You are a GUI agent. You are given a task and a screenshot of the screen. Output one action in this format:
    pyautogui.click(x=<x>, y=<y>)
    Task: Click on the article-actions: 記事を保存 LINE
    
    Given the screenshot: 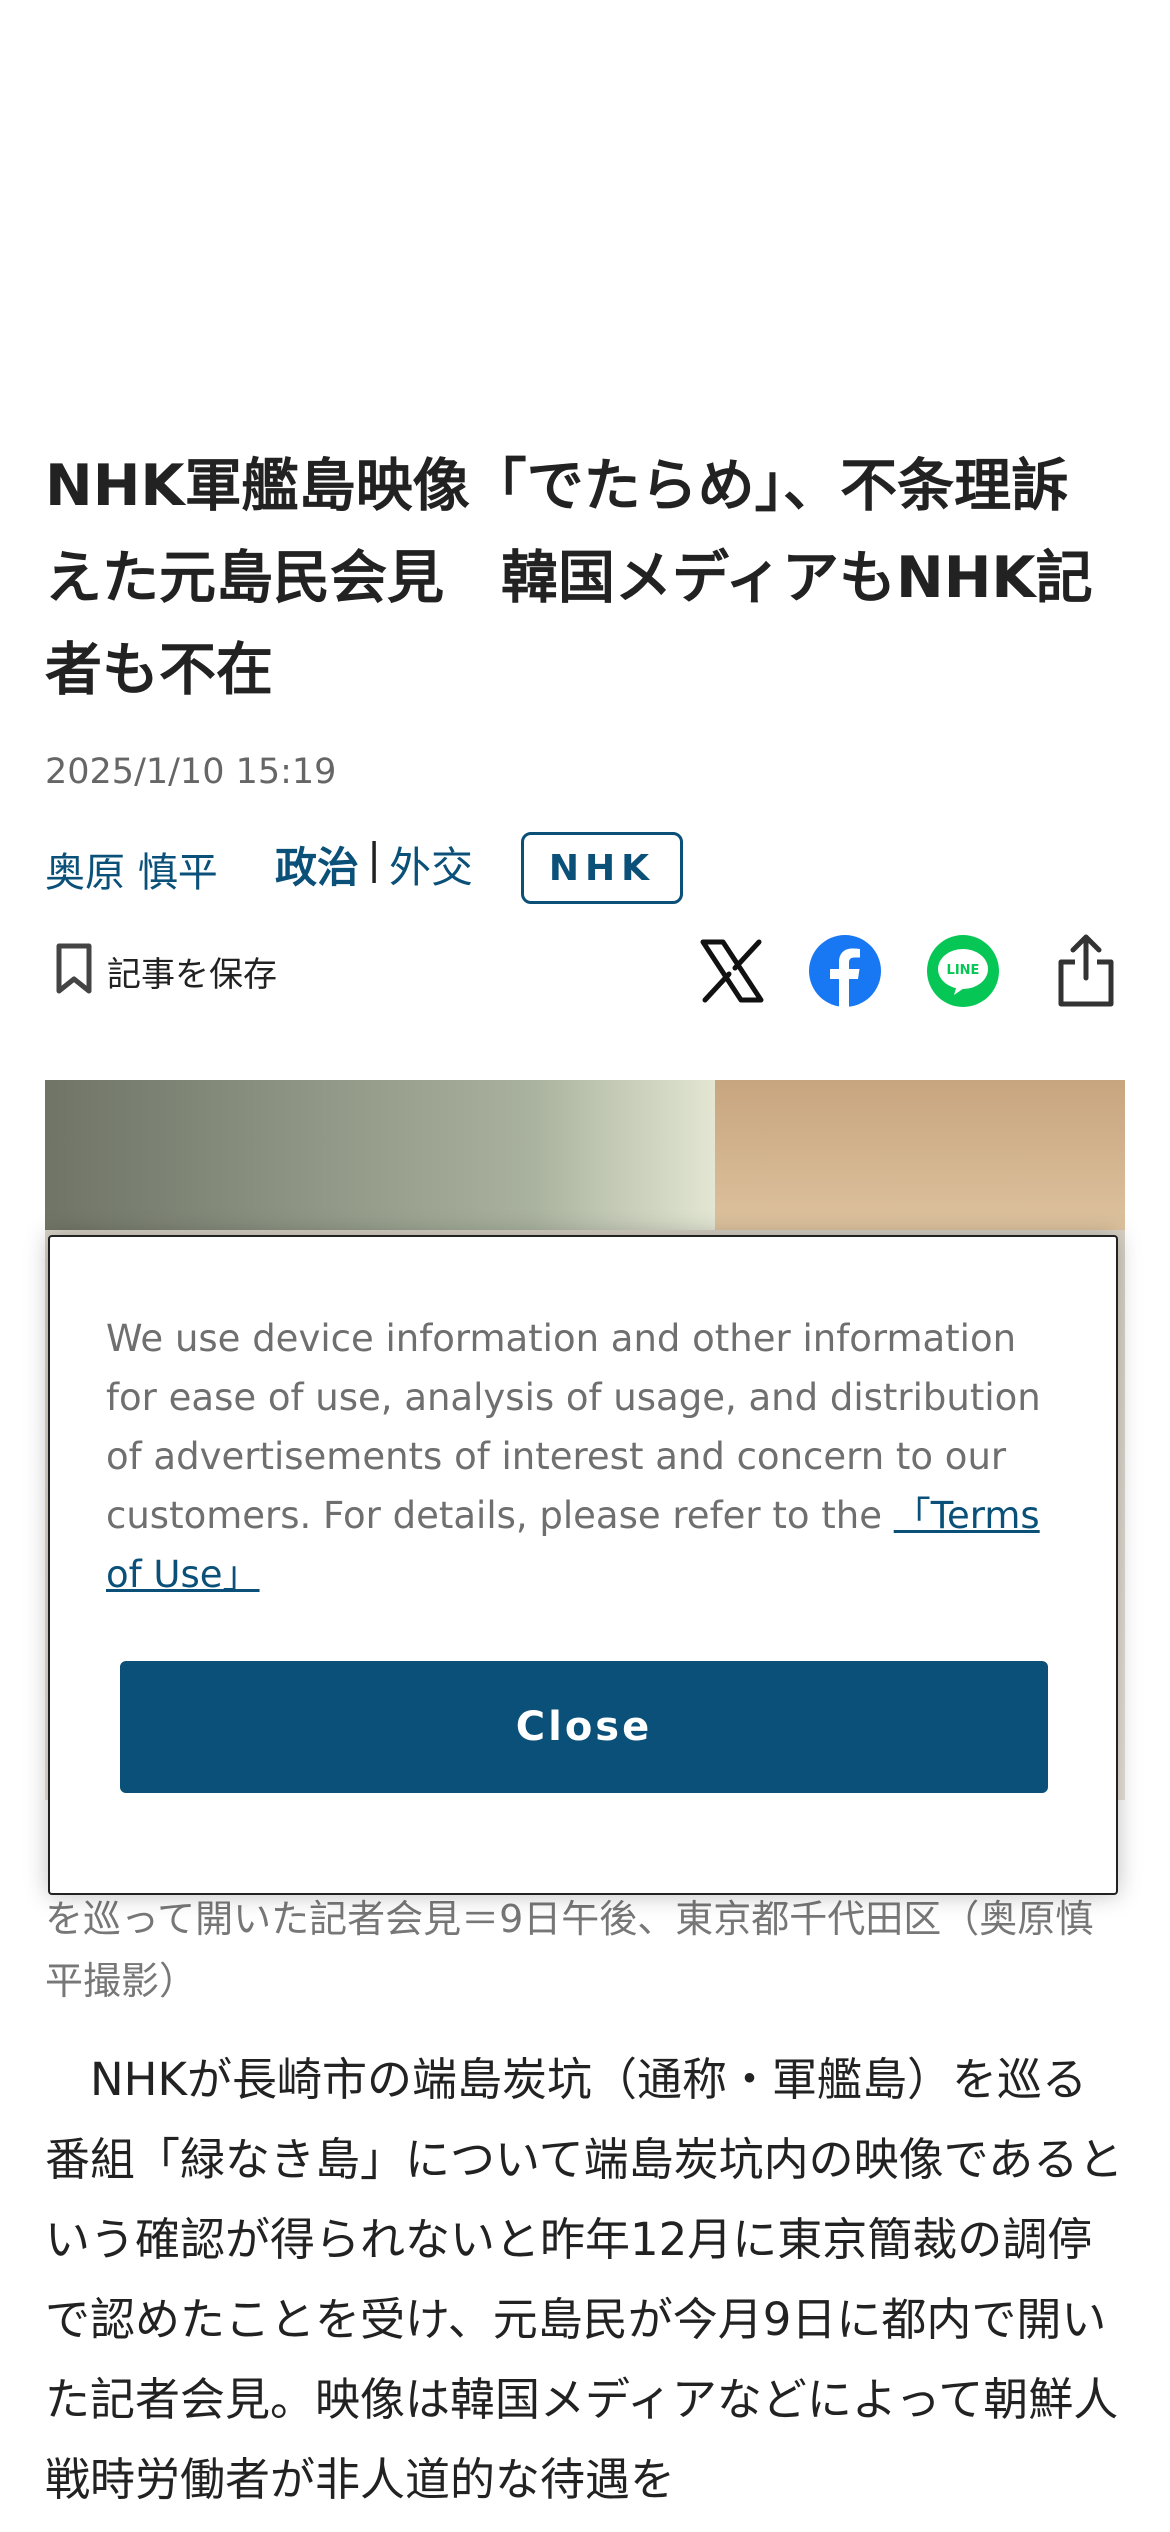 What is the action you would take?
    pyautogui.click(x=585, y=970)
    